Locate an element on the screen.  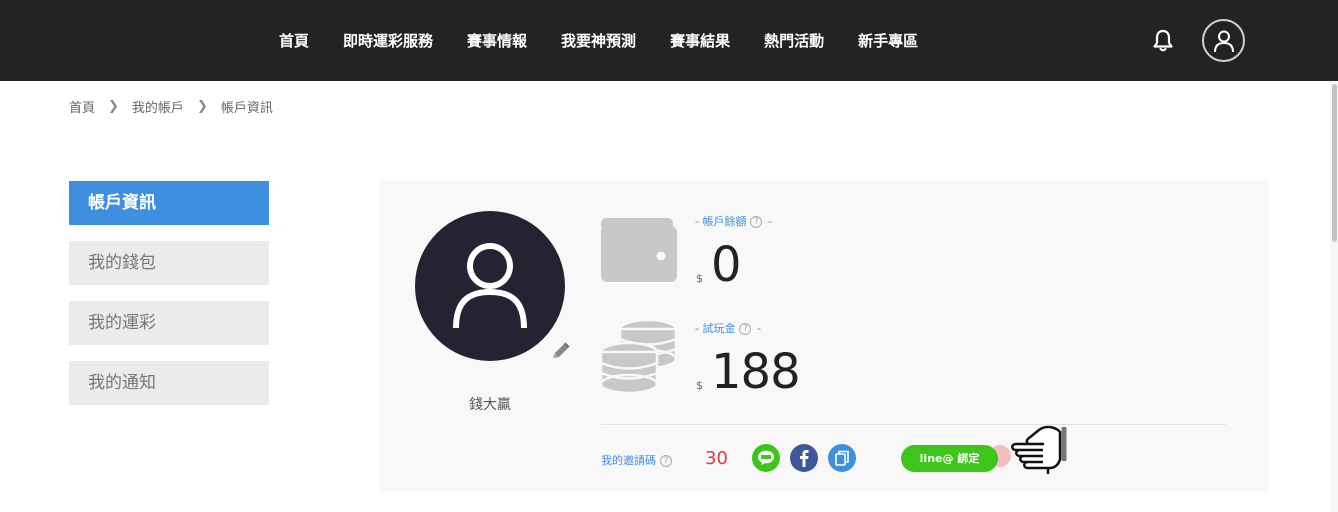
username: 錢大贏 is located at coordinates (490, 405).